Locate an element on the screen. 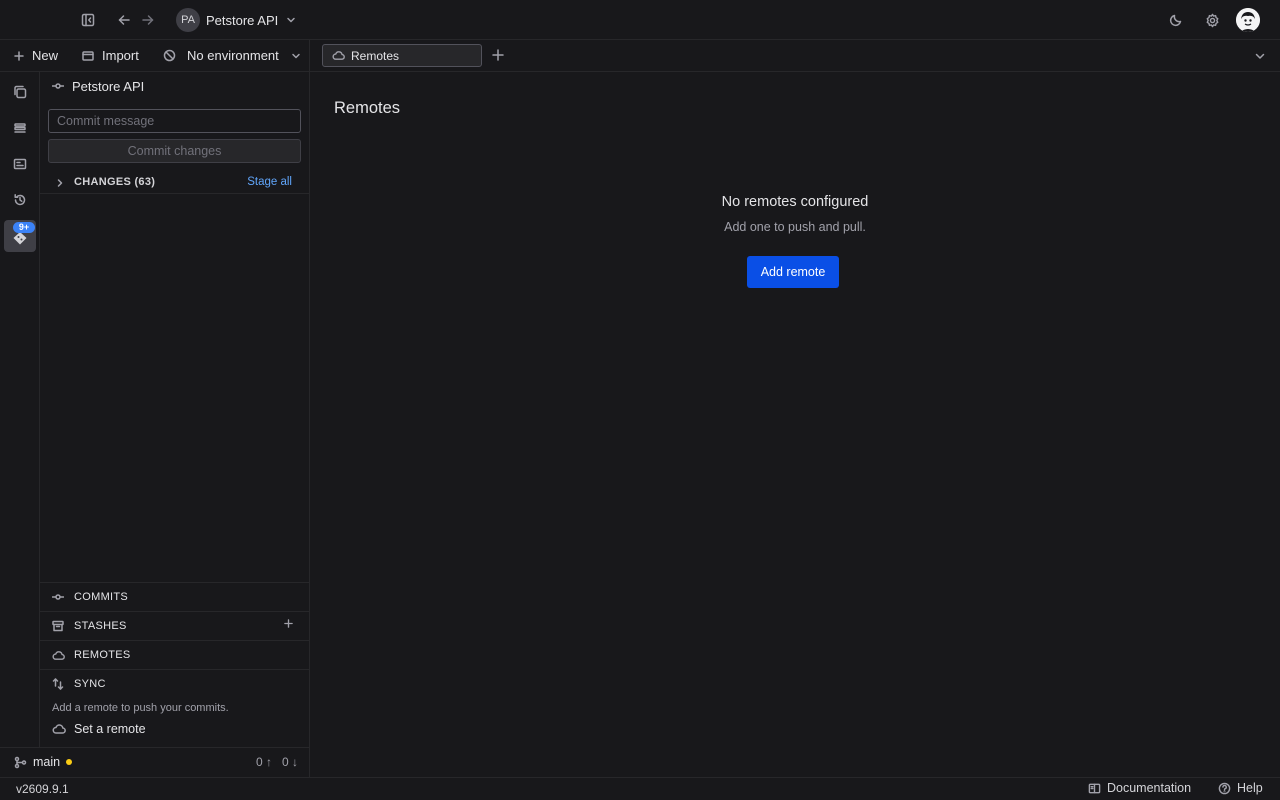 This screenshot has width=1280, height=800. help-link: Help is located at coordinates (1240, 788).